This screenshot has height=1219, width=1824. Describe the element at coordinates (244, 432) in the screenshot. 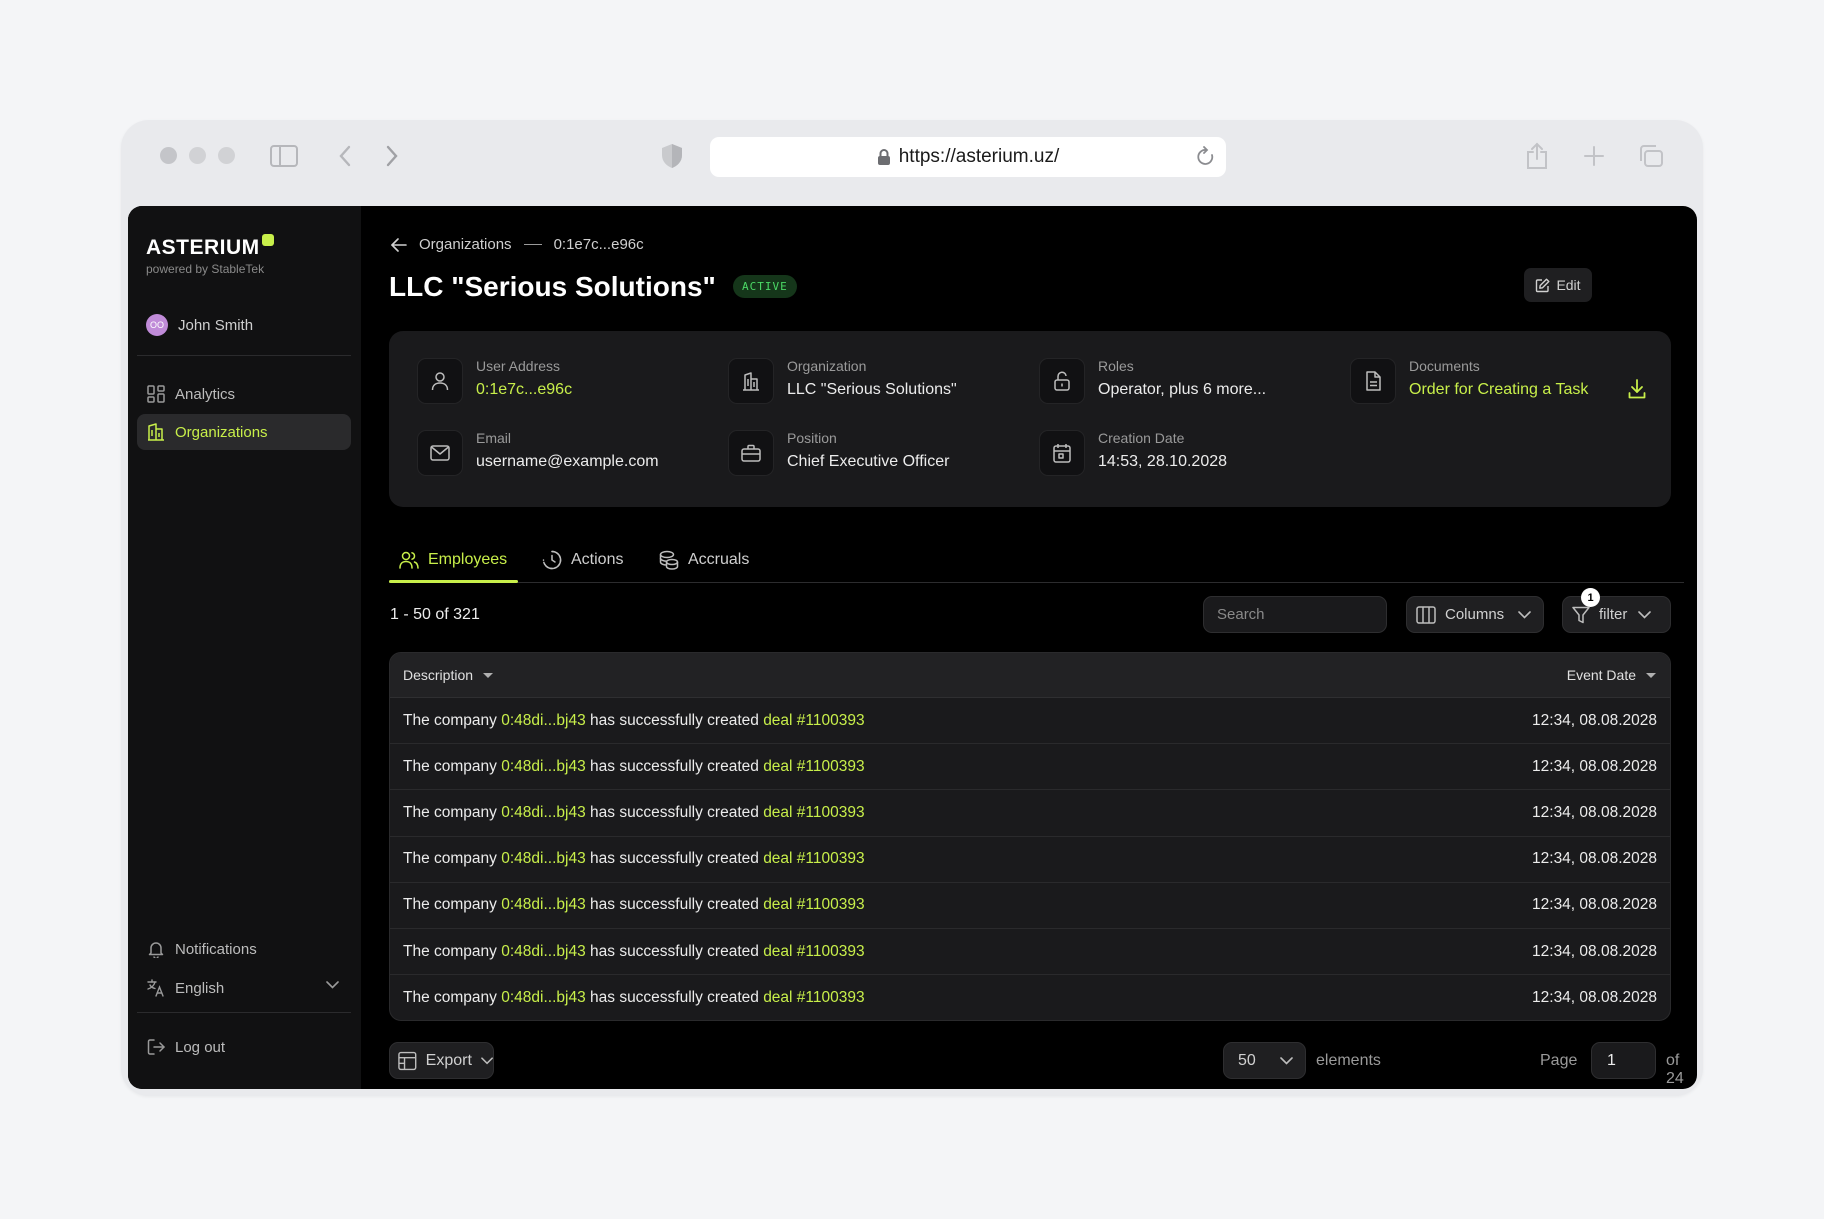

I see `sidebar-item-organizations: Organizations` at that location.